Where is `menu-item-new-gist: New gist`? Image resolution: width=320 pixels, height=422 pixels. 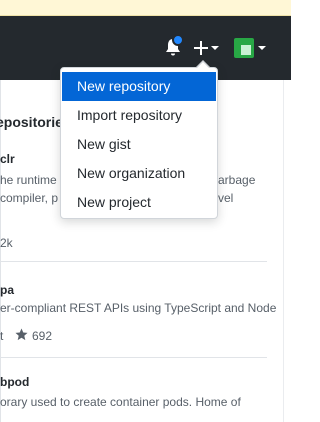
menu-item-new-gist: New gist is located at coordinates (139, 144).